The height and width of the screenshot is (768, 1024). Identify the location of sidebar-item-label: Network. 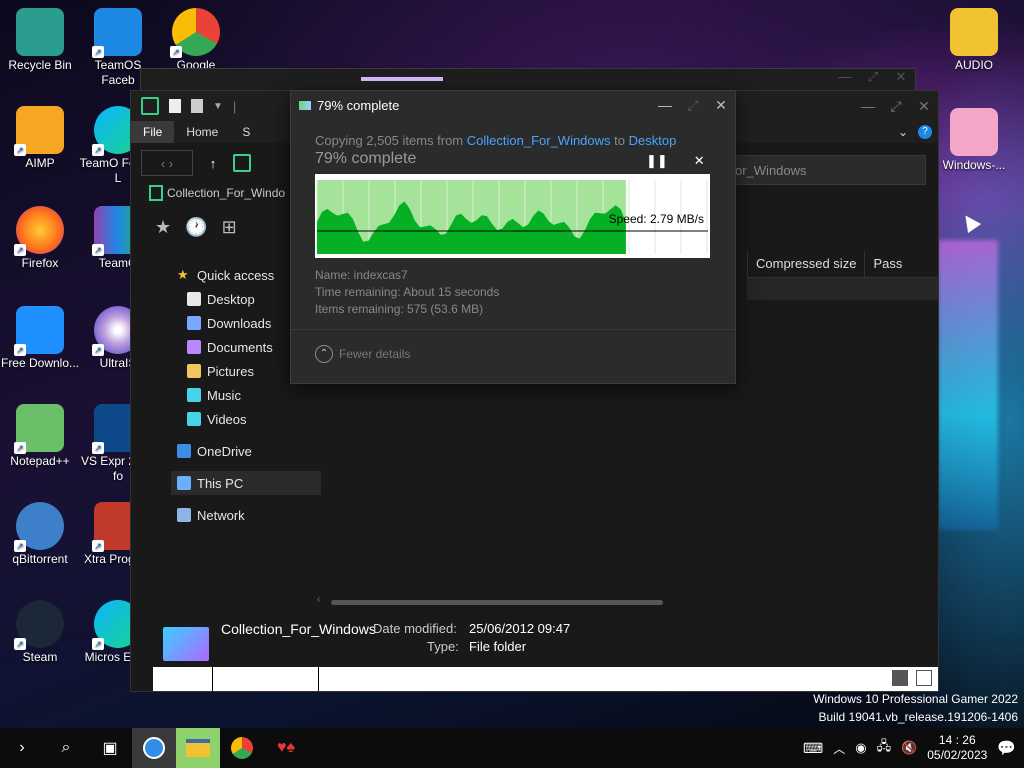
(221, 515).